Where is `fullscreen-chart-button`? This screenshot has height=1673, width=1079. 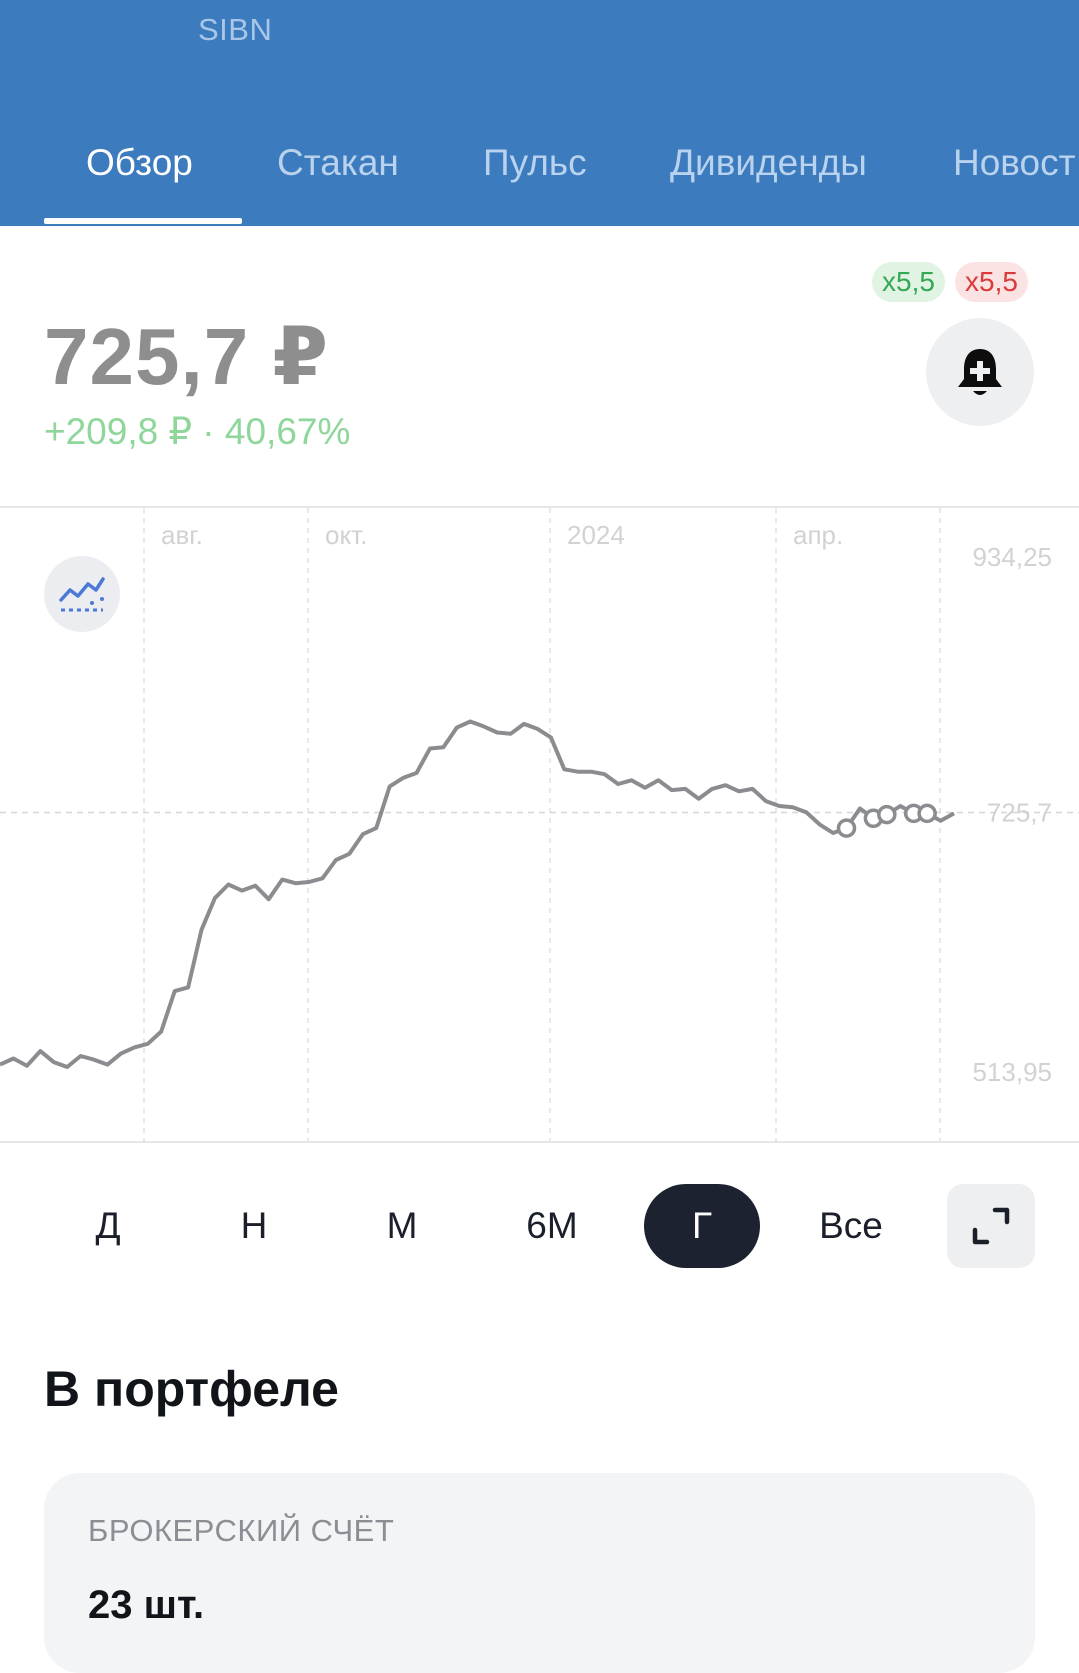
fullscreen-chart-button is located at coordinates (991, 1226).